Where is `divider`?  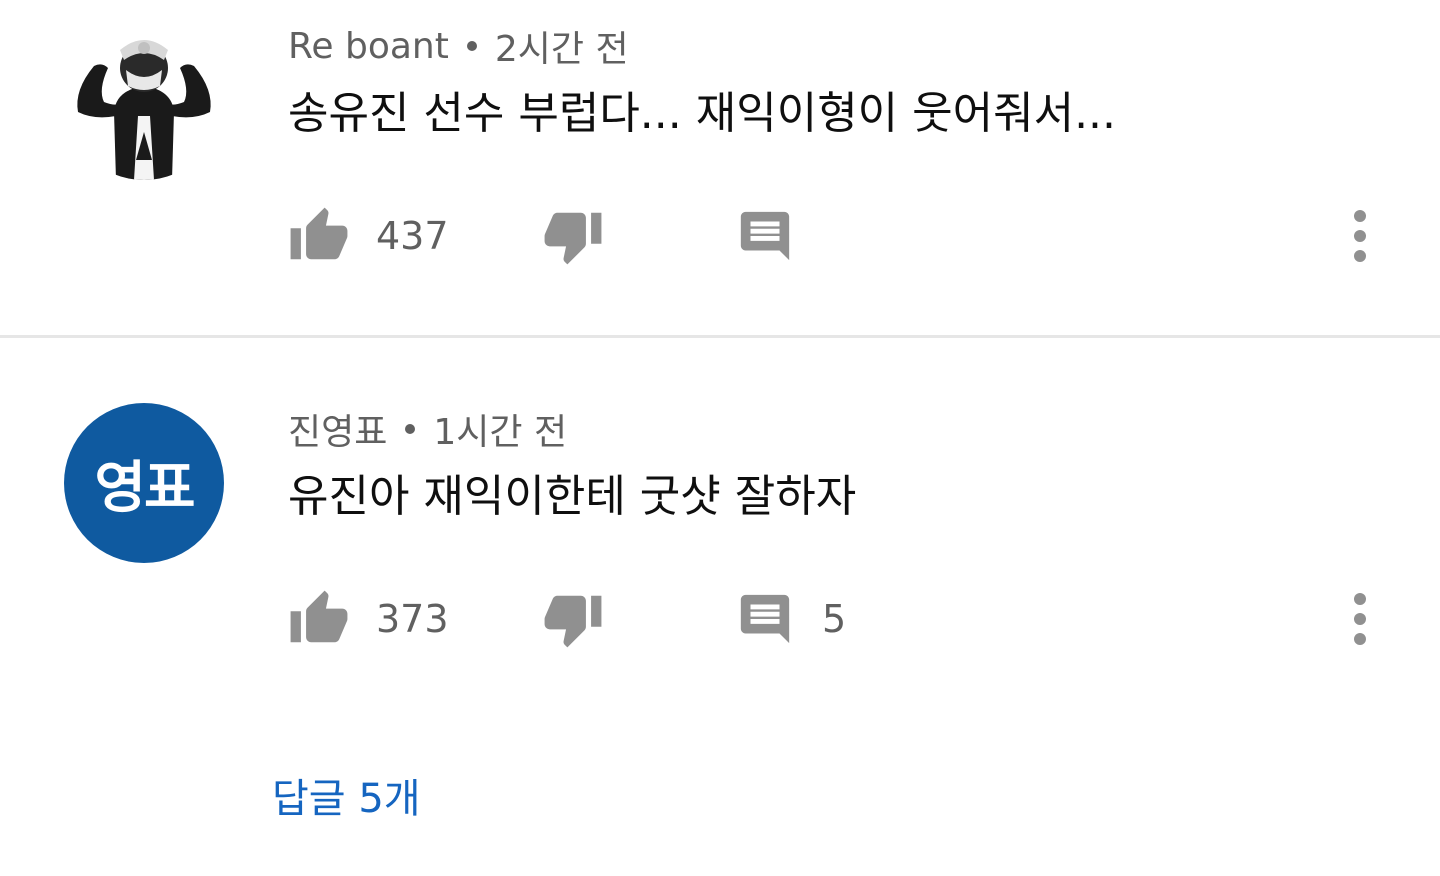 divider is located at coordinates (720, 336).